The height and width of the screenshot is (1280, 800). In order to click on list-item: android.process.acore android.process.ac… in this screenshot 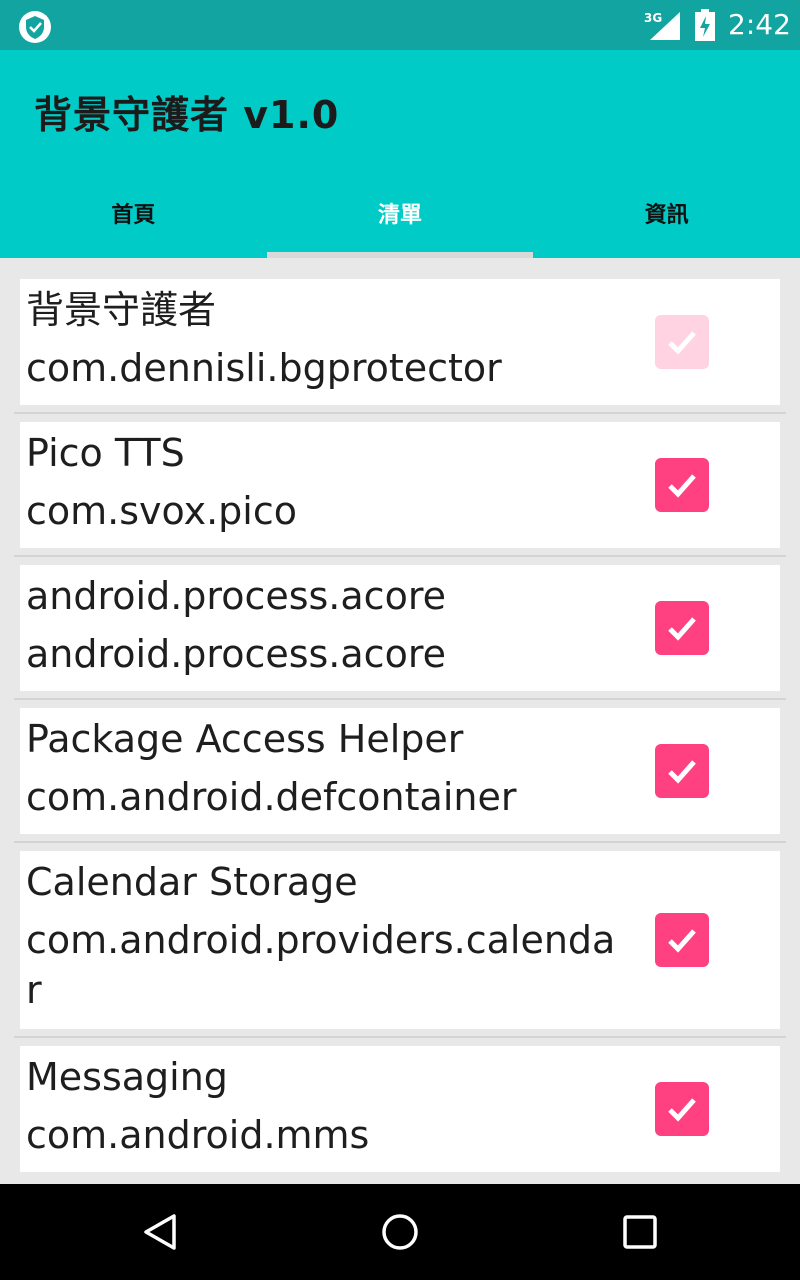, I will do `click(400, 632)`.